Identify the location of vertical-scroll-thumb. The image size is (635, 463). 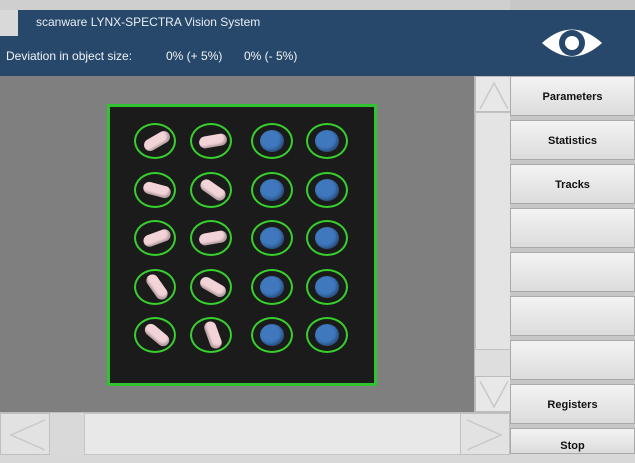
(493, 231).